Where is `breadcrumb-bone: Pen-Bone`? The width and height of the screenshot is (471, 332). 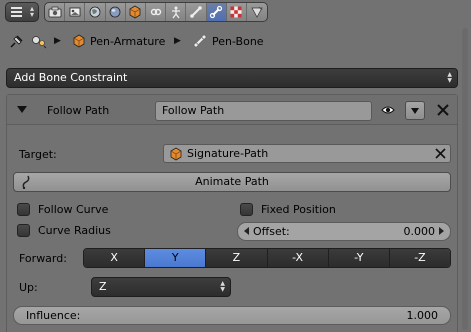 breadcrumb-bone: Pen-Bone is located at coordinates (228, 41).